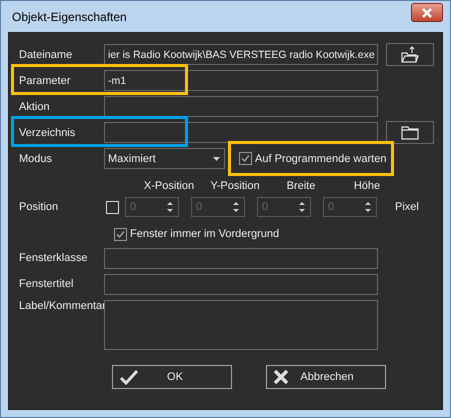  I want to click on field-label: Parameter, so click(45, 80).